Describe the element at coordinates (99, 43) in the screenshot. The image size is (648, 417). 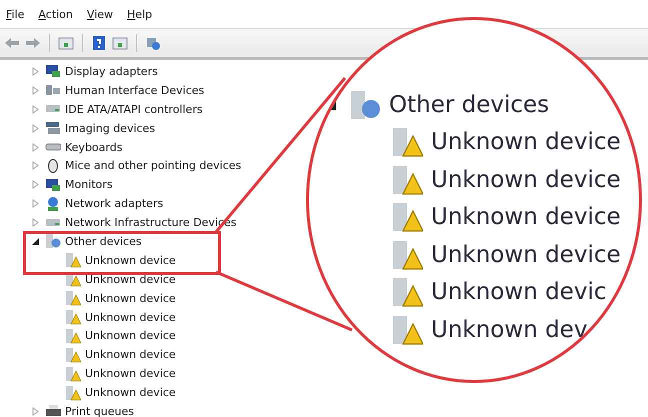
I see `help-icon` at that location.